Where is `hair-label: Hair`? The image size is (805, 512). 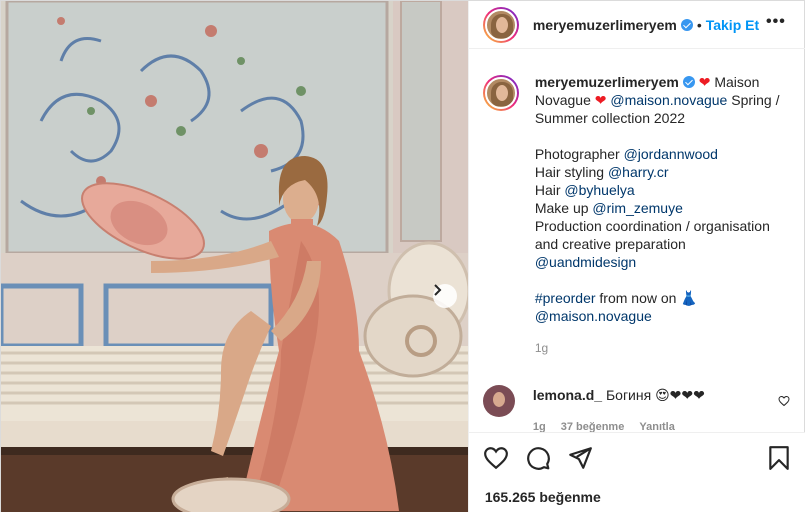
hair-label: Hair is located at coordinates (549, 190).